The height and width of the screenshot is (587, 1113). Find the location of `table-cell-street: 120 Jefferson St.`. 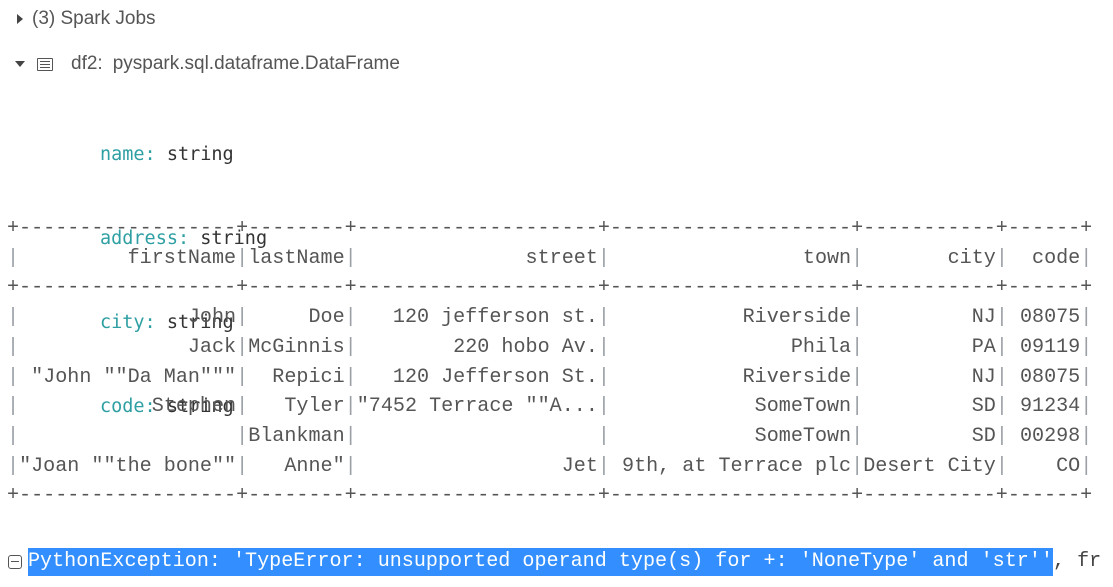

table-cell-street: 120 Jefferson St. is located at coordinates (477, 377).